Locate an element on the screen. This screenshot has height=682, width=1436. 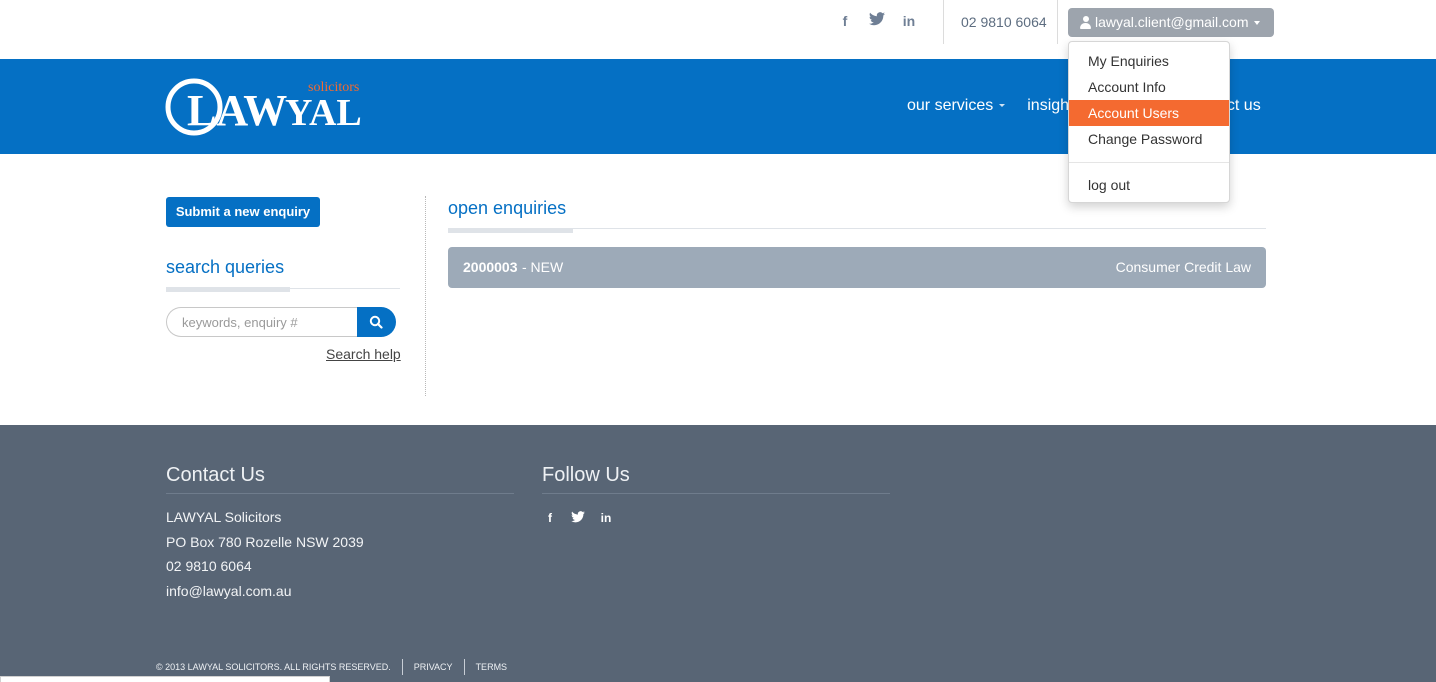
site-logo: LAW YAL solicitors is located at coordinates (267, 107).